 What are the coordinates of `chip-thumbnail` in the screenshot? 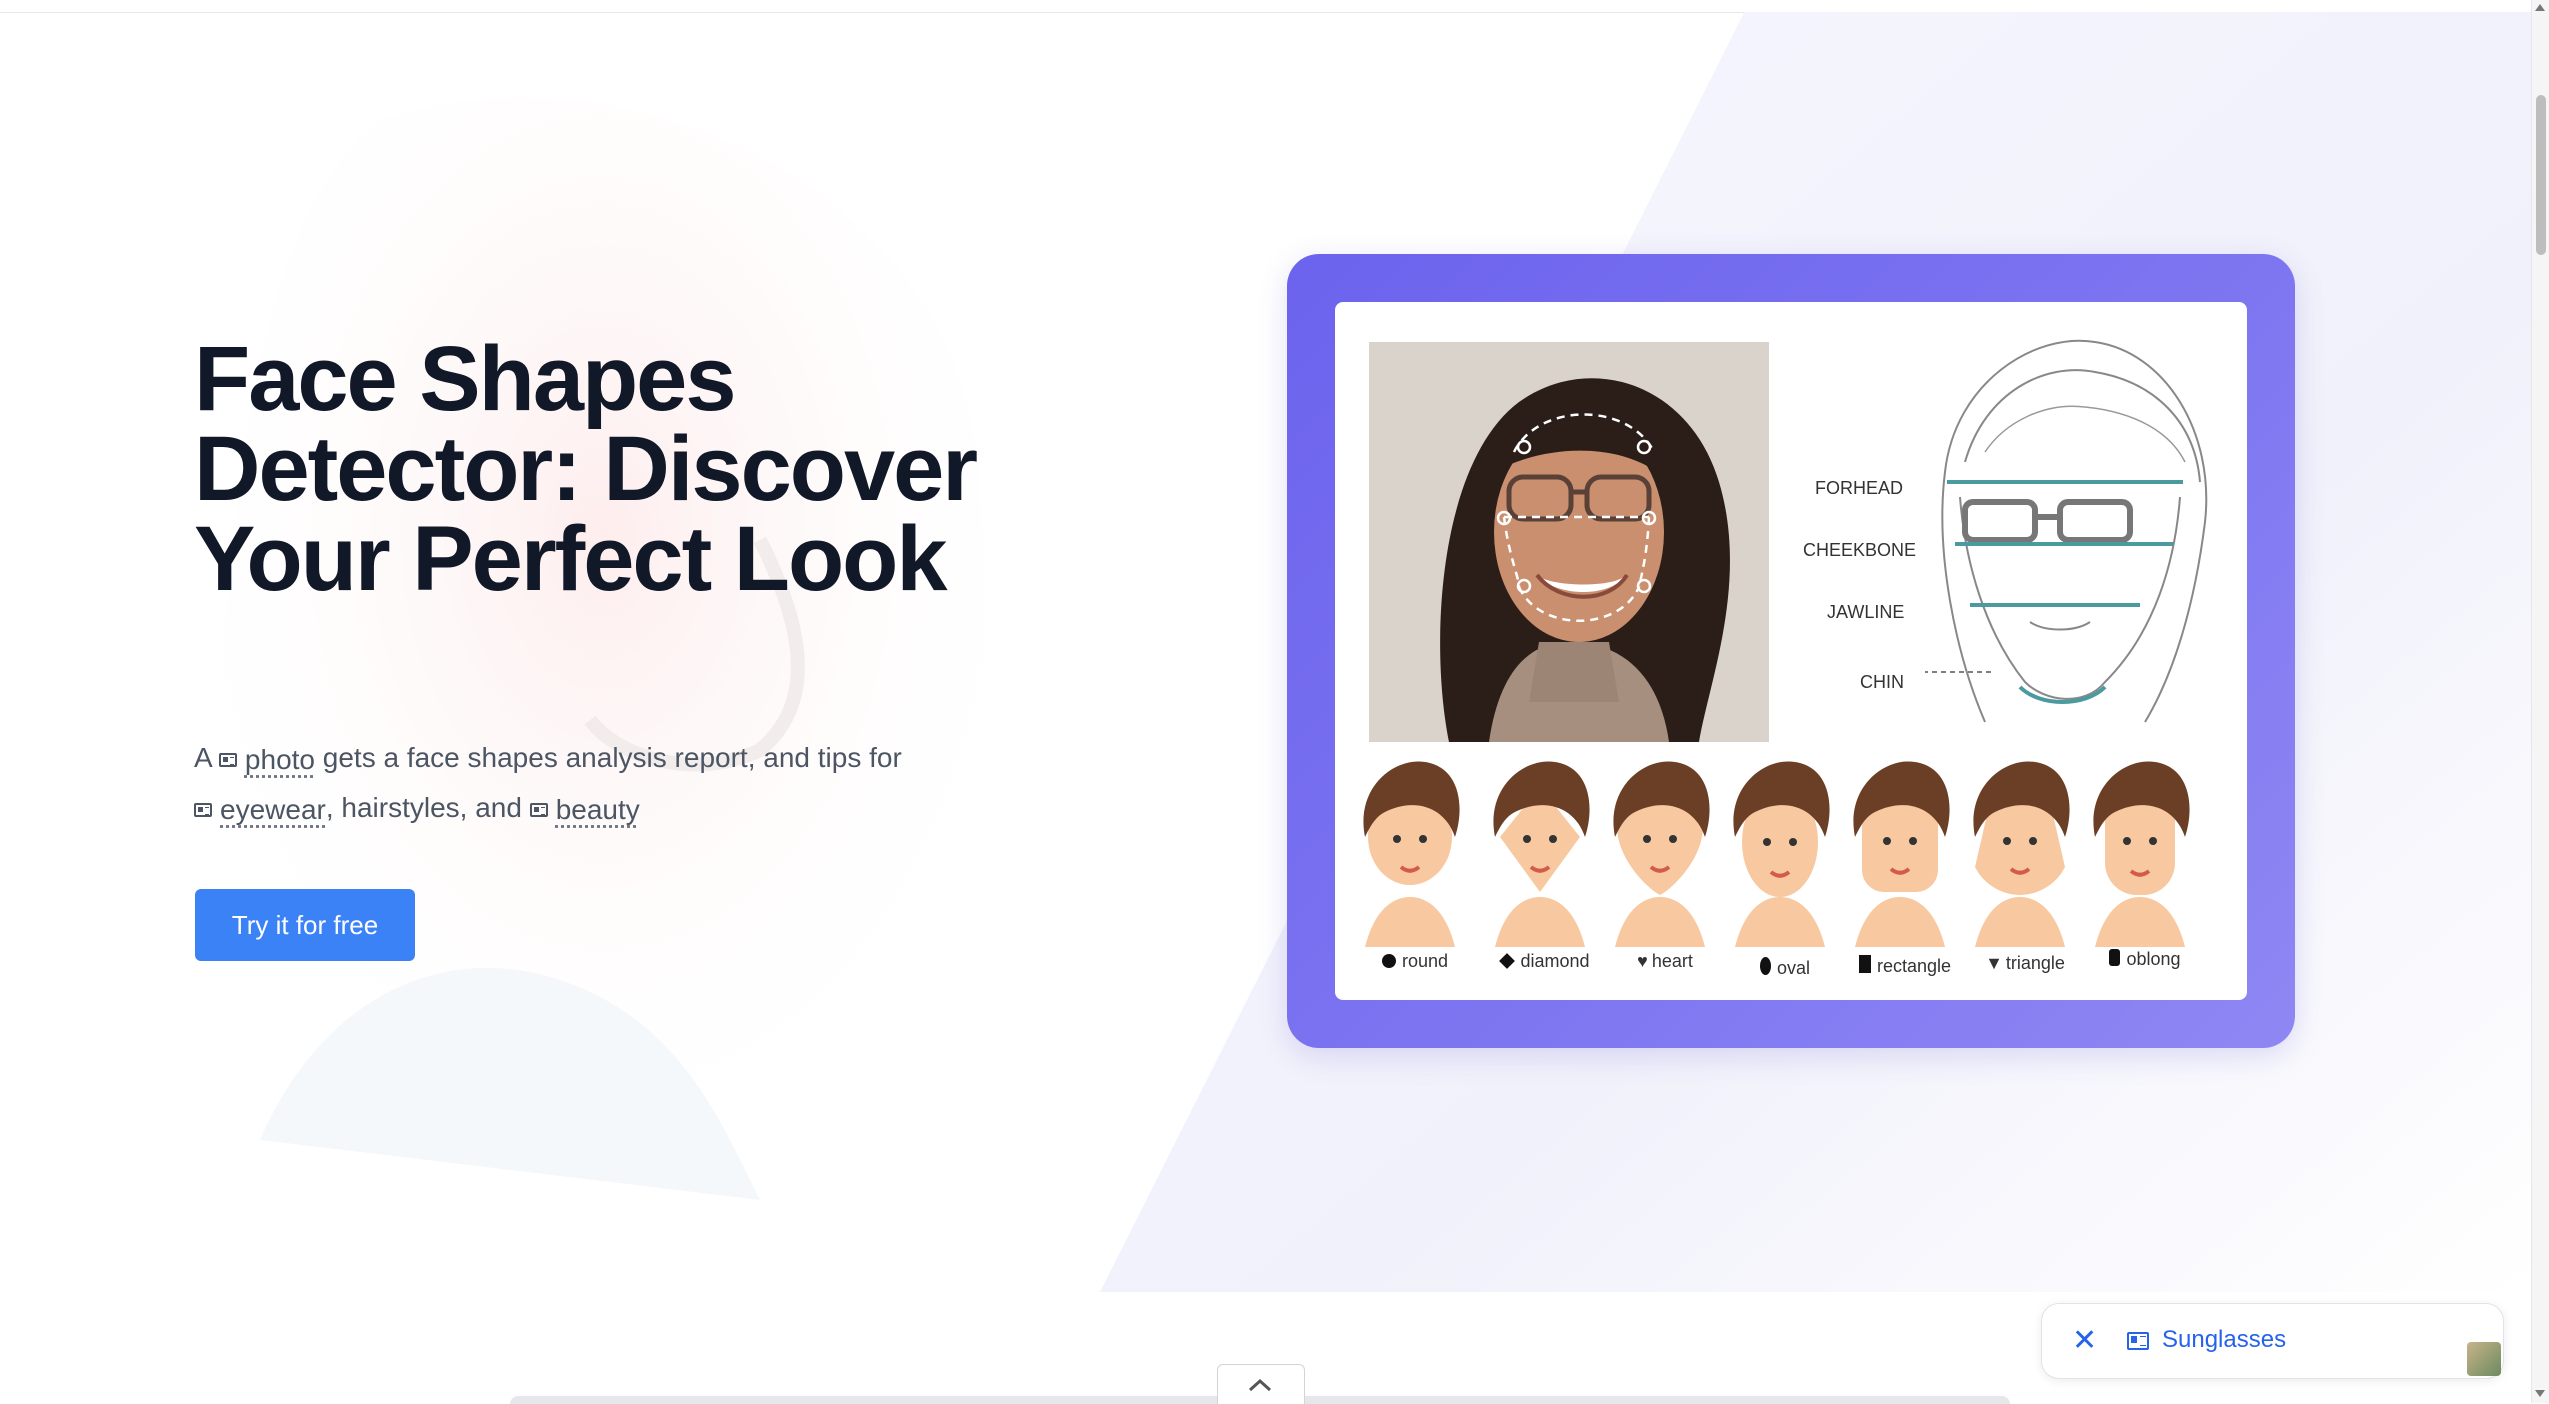 It's located at (2484, 1359).